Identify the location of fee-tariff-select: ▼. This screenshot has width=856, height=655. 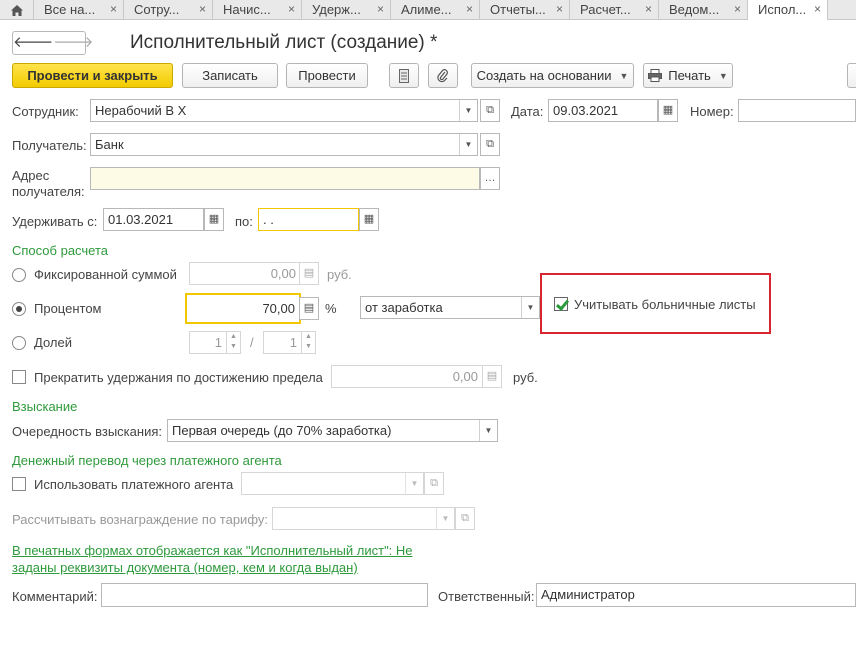
(363, 518).